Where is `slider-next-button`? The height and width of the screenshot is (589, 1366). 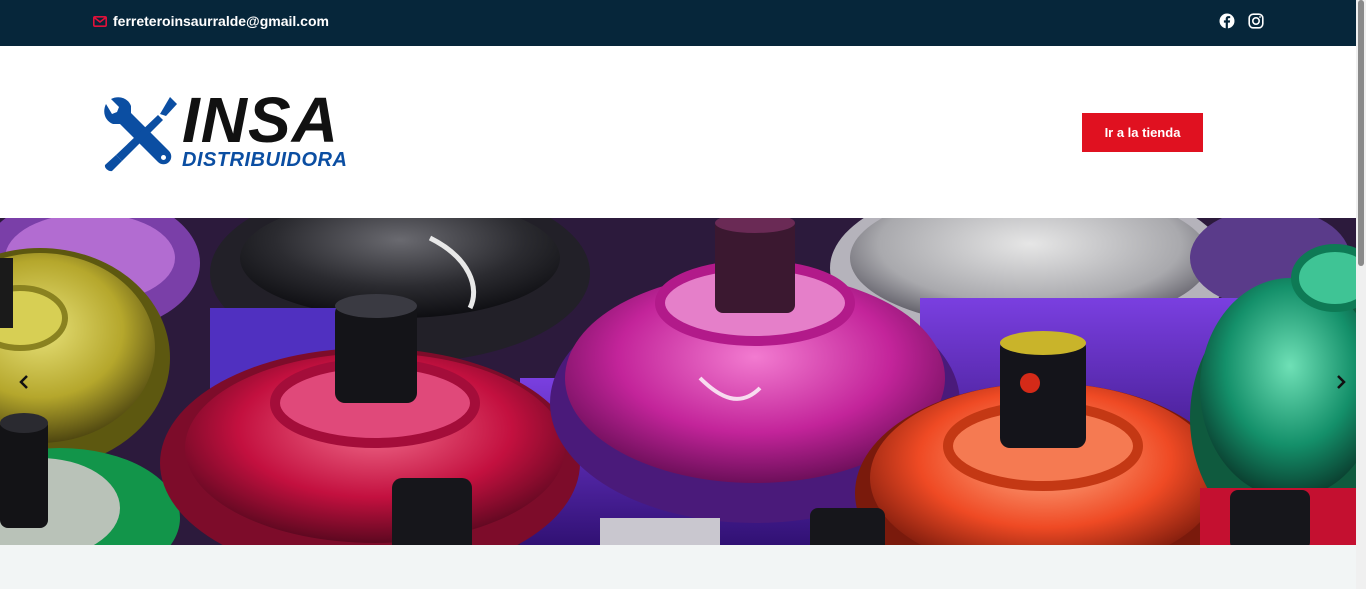 slider-next-button is located at coordinates (1341, 382).